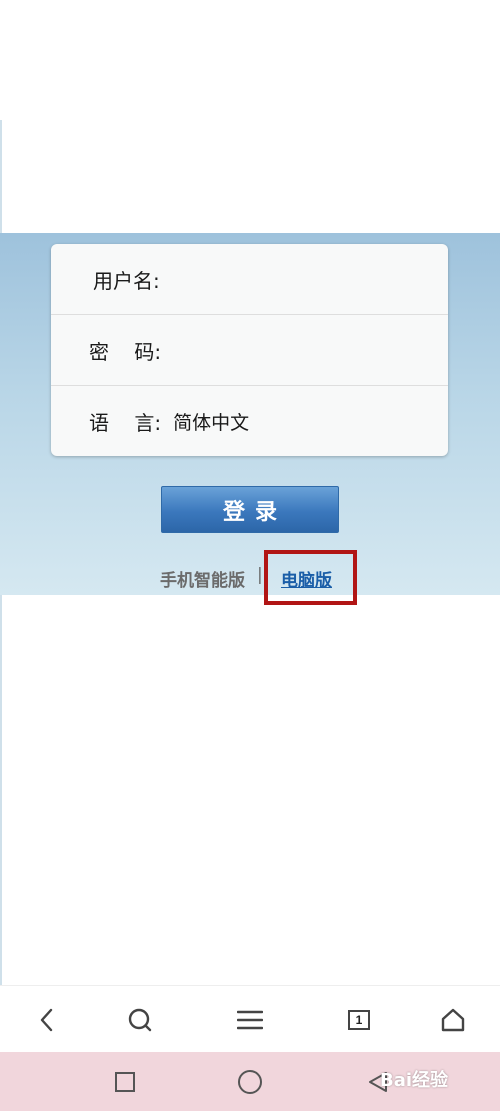 Image resolution: width=500 pixels, height=1111 pixels. I want to click on back-button, so click(47, 1019).